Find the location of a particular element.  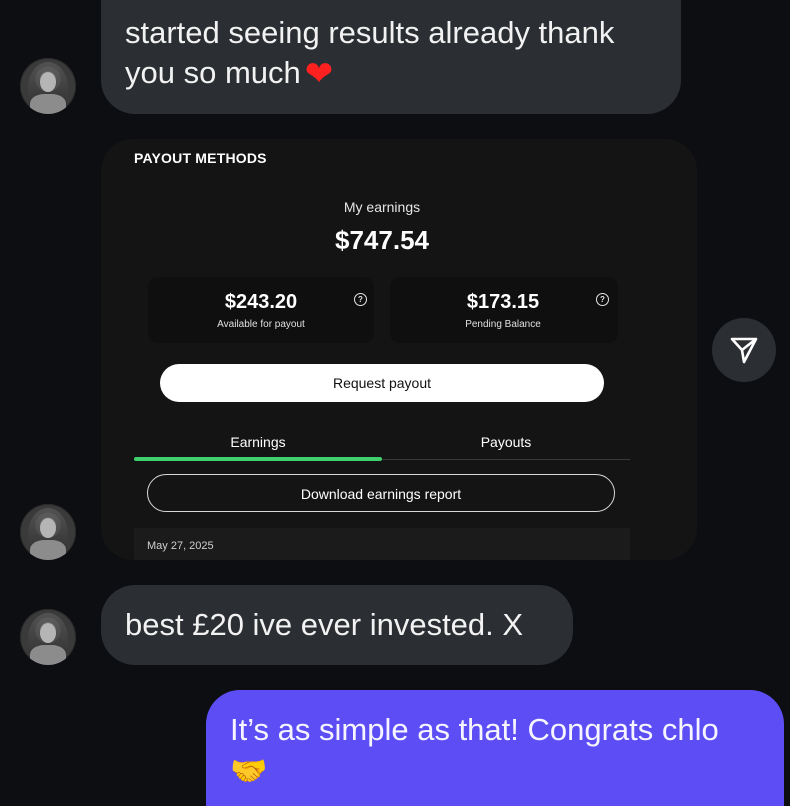

pending-balance-box: $173.15 Pending Balance ? is located at coordinates (504, 310).